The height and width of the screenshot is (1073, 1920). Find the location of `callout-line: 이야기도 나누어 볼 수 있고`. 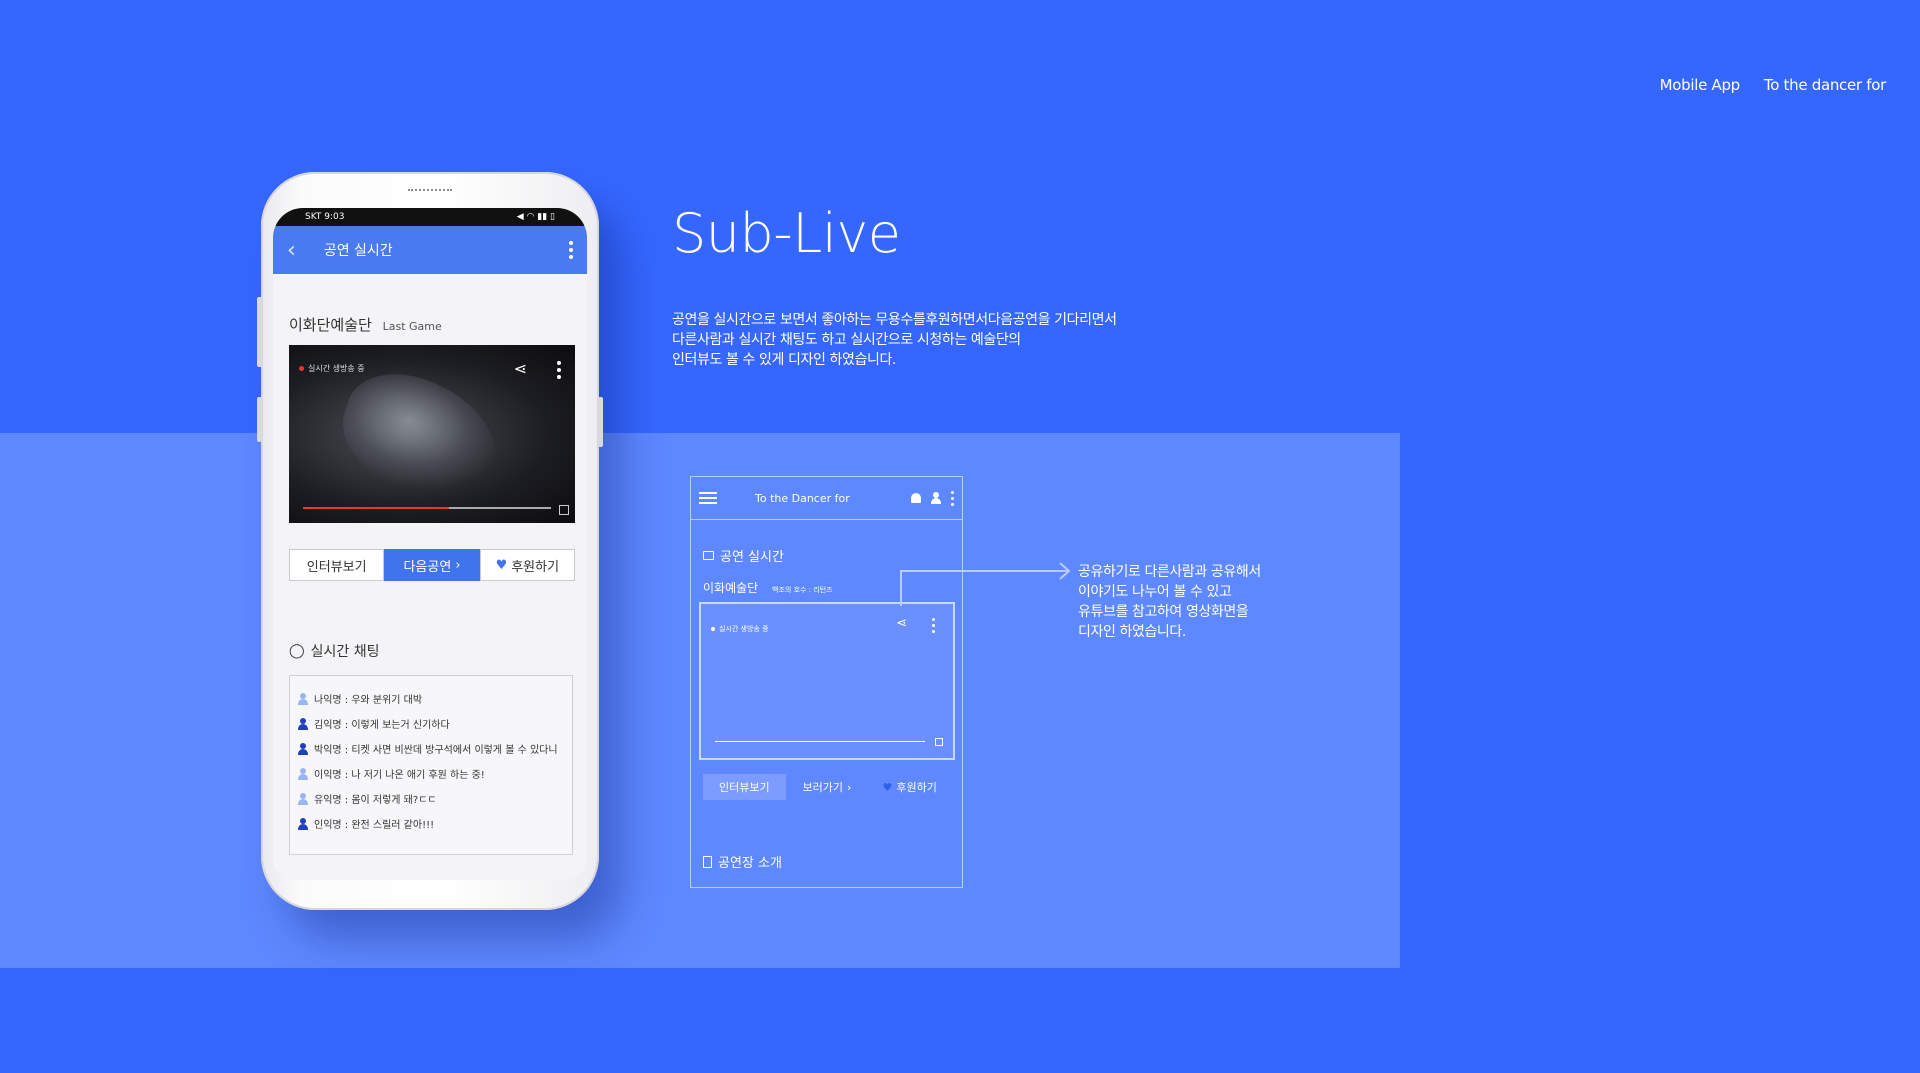

callout-line: 이야기도 나누어 볼 수 있고 is located at coordinates (1155, 592).